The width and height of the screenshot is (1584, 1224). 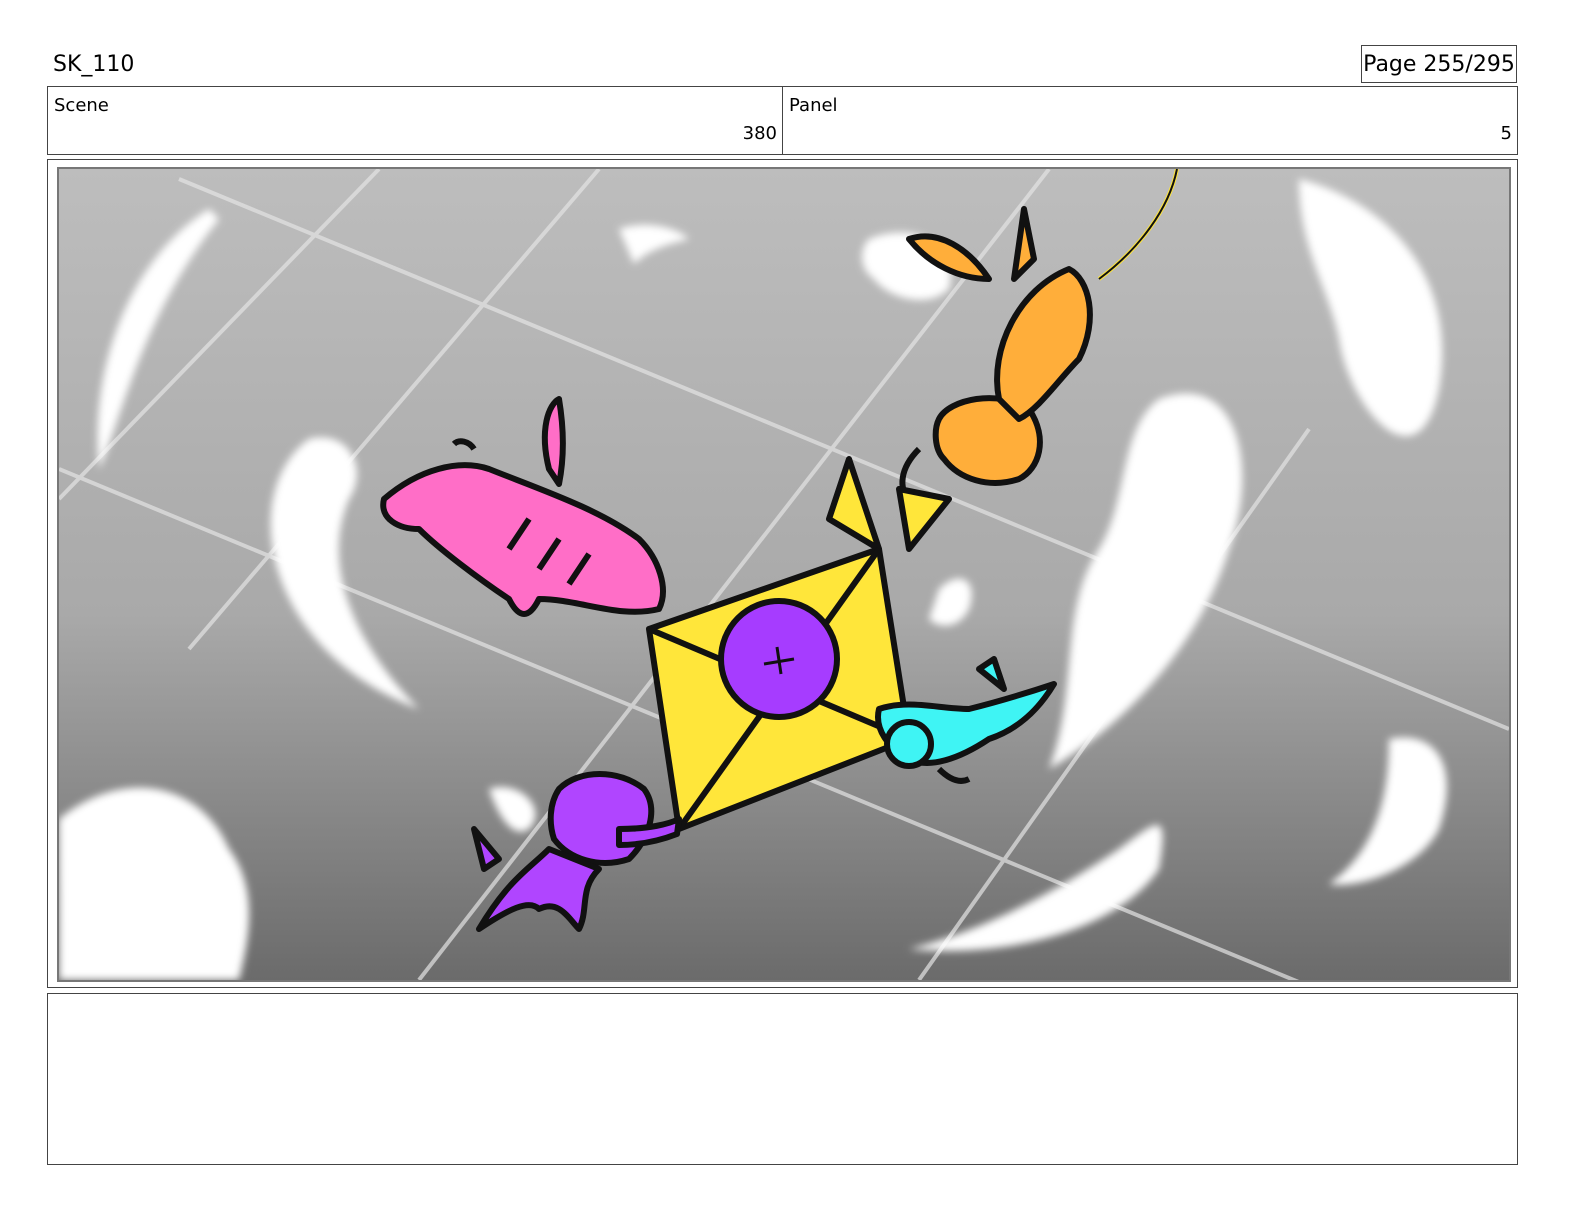 What do you see at coordinates (81, 105) in the screenshot?
I see `scene-label: Scene` at bounding box center [81, 105].